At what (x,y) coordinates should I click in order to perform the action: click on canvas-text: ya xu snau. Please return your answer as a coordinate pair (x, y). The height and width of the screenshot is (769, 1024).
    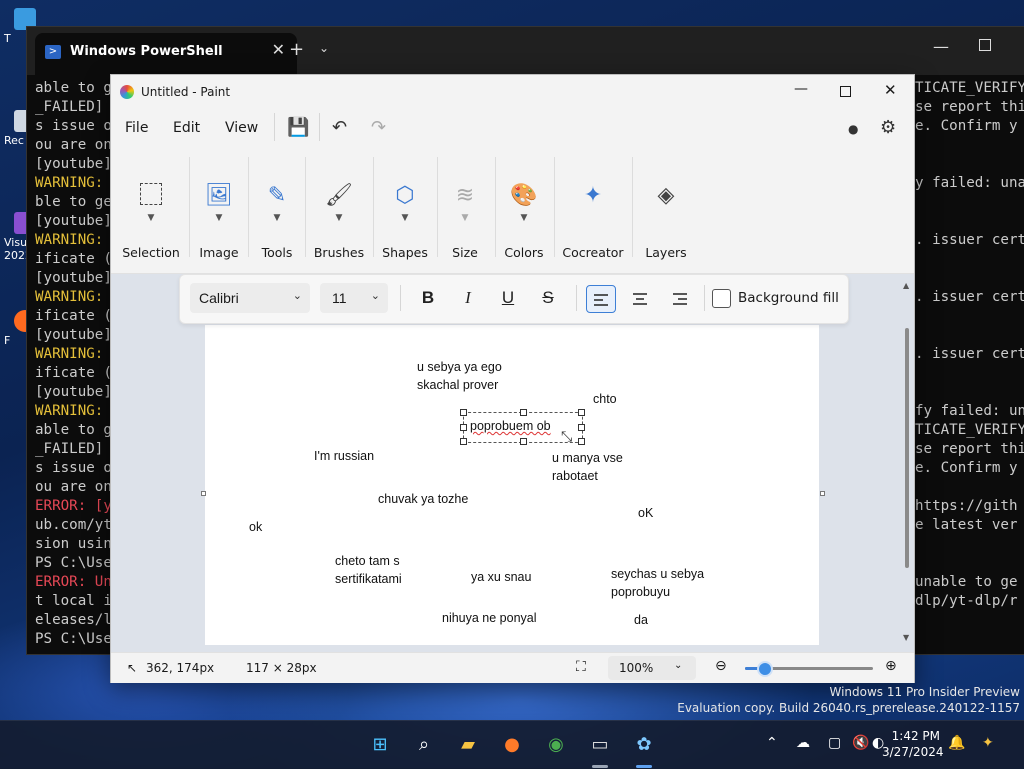
    Looking at the image, I should click on (501, 577).